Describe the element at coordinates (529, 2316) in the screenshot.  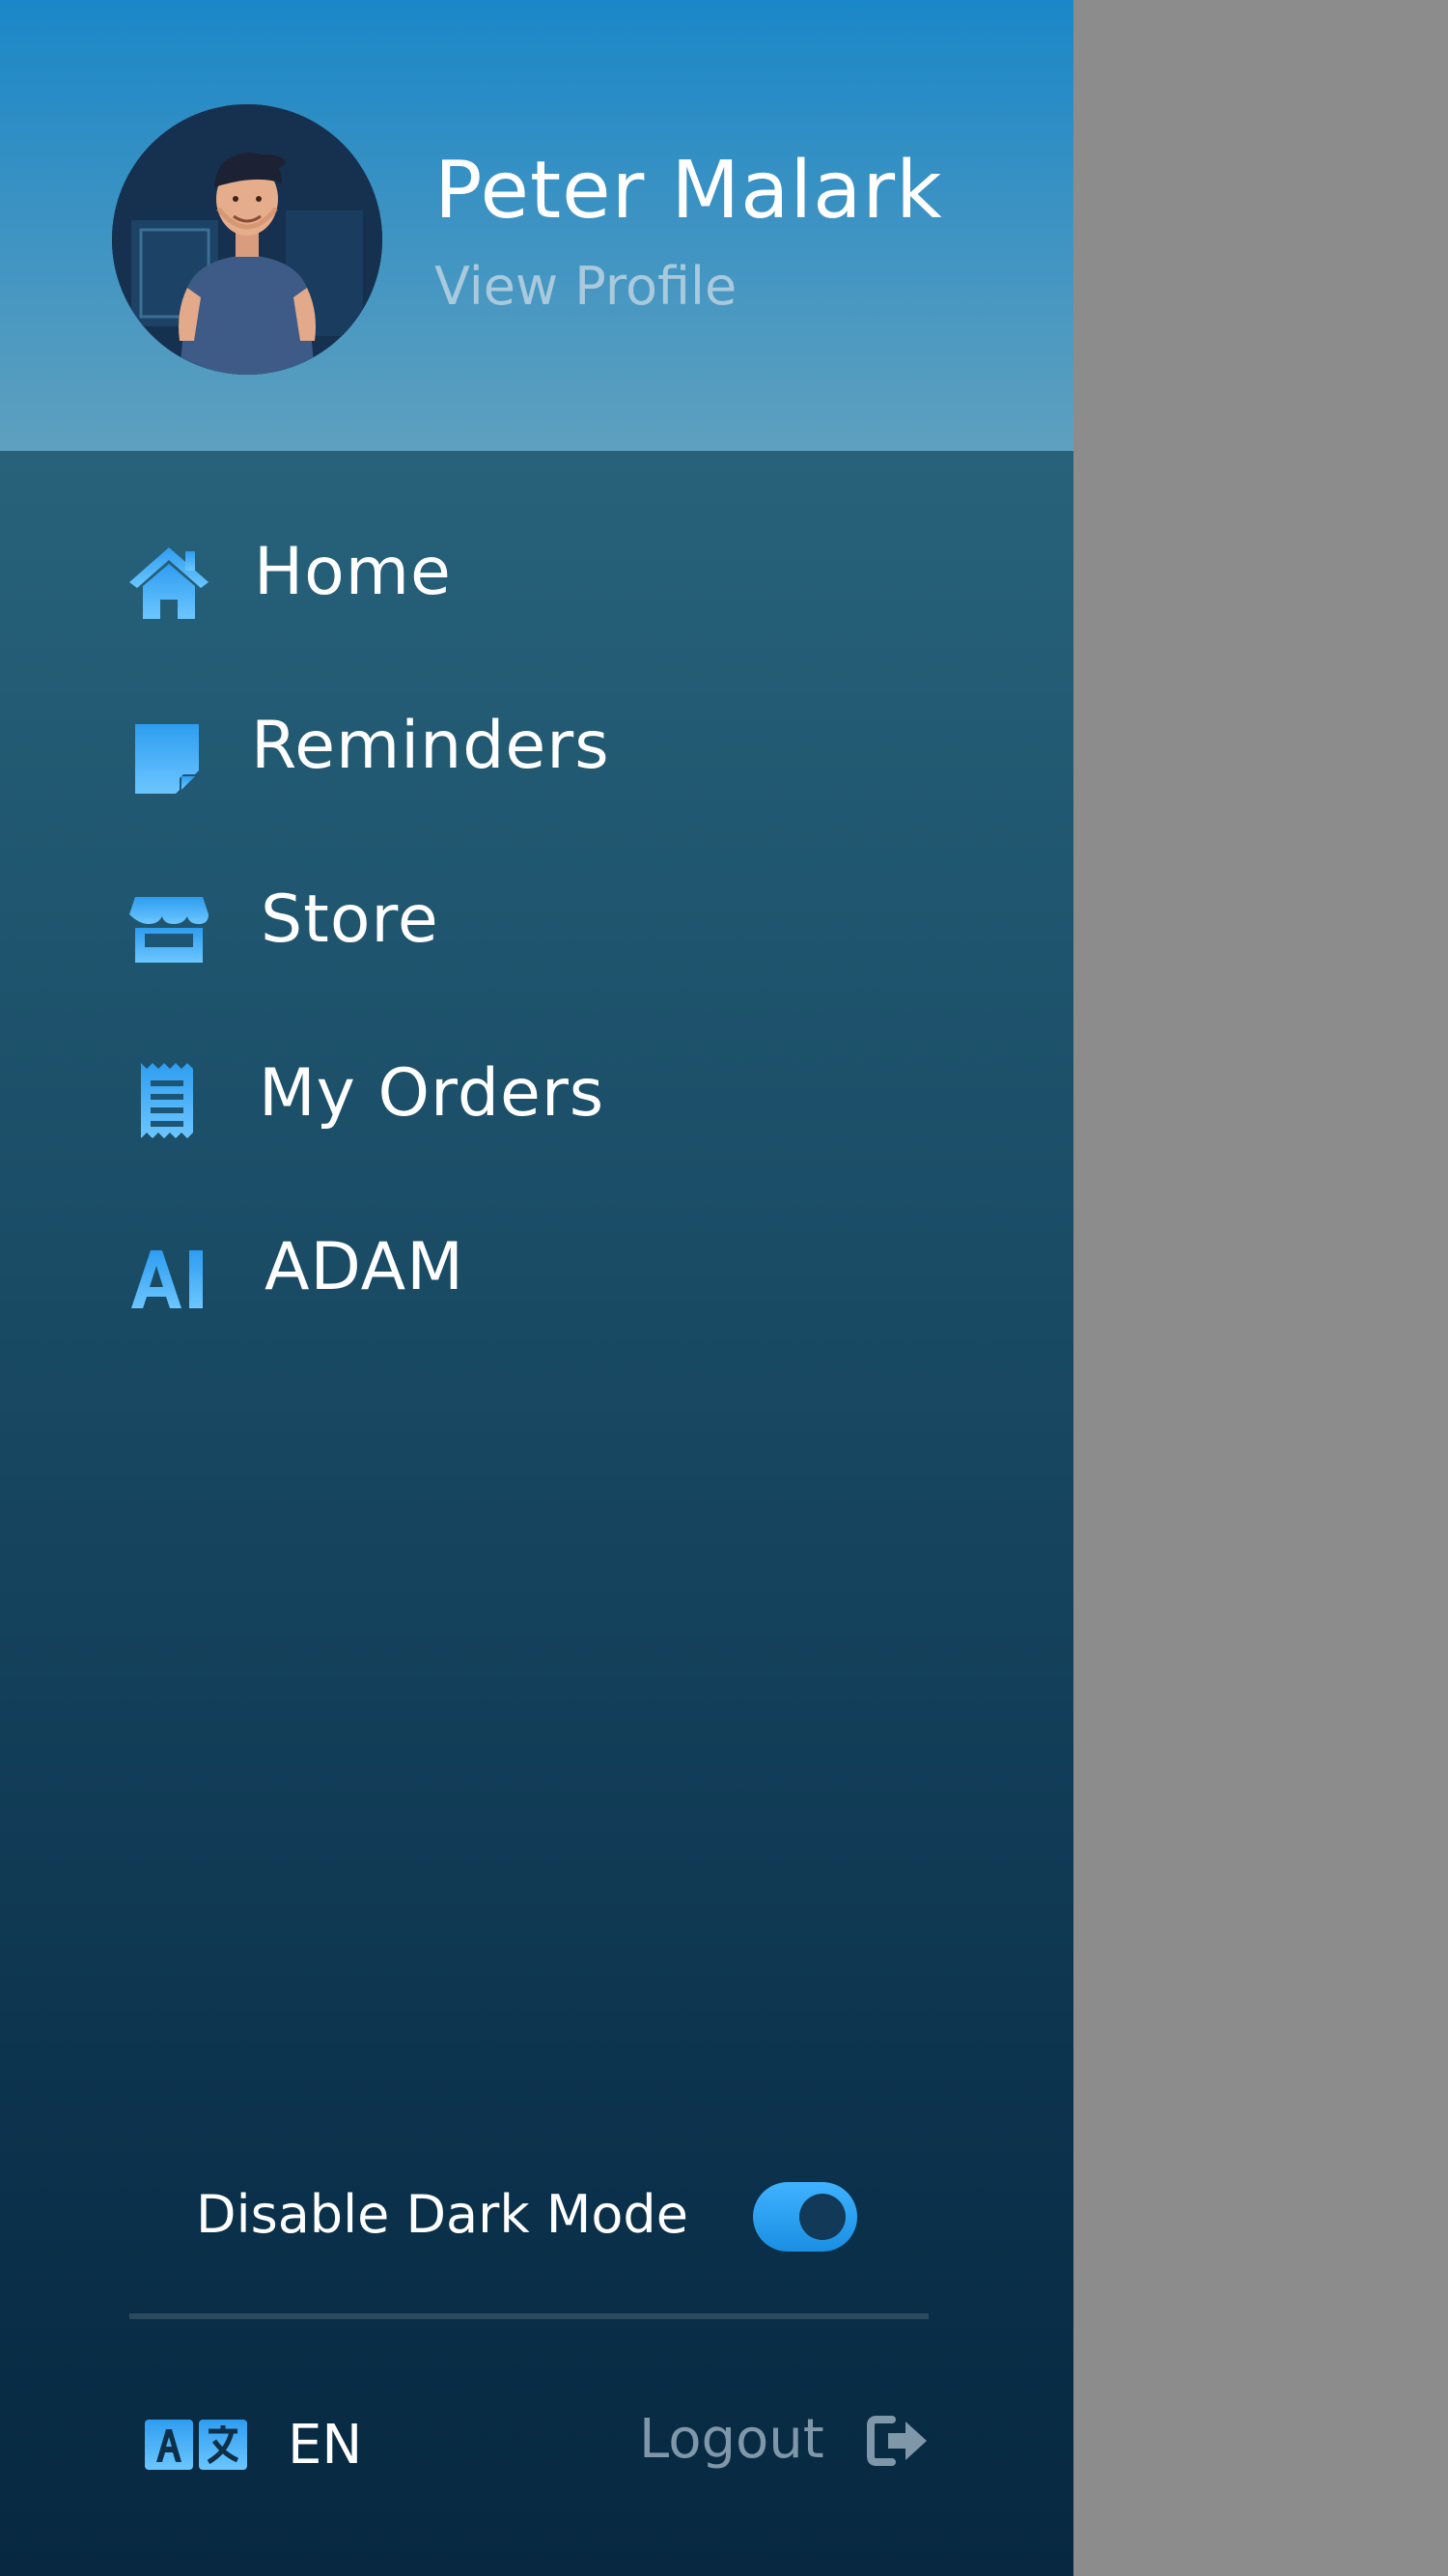
I see `divider` at that location.